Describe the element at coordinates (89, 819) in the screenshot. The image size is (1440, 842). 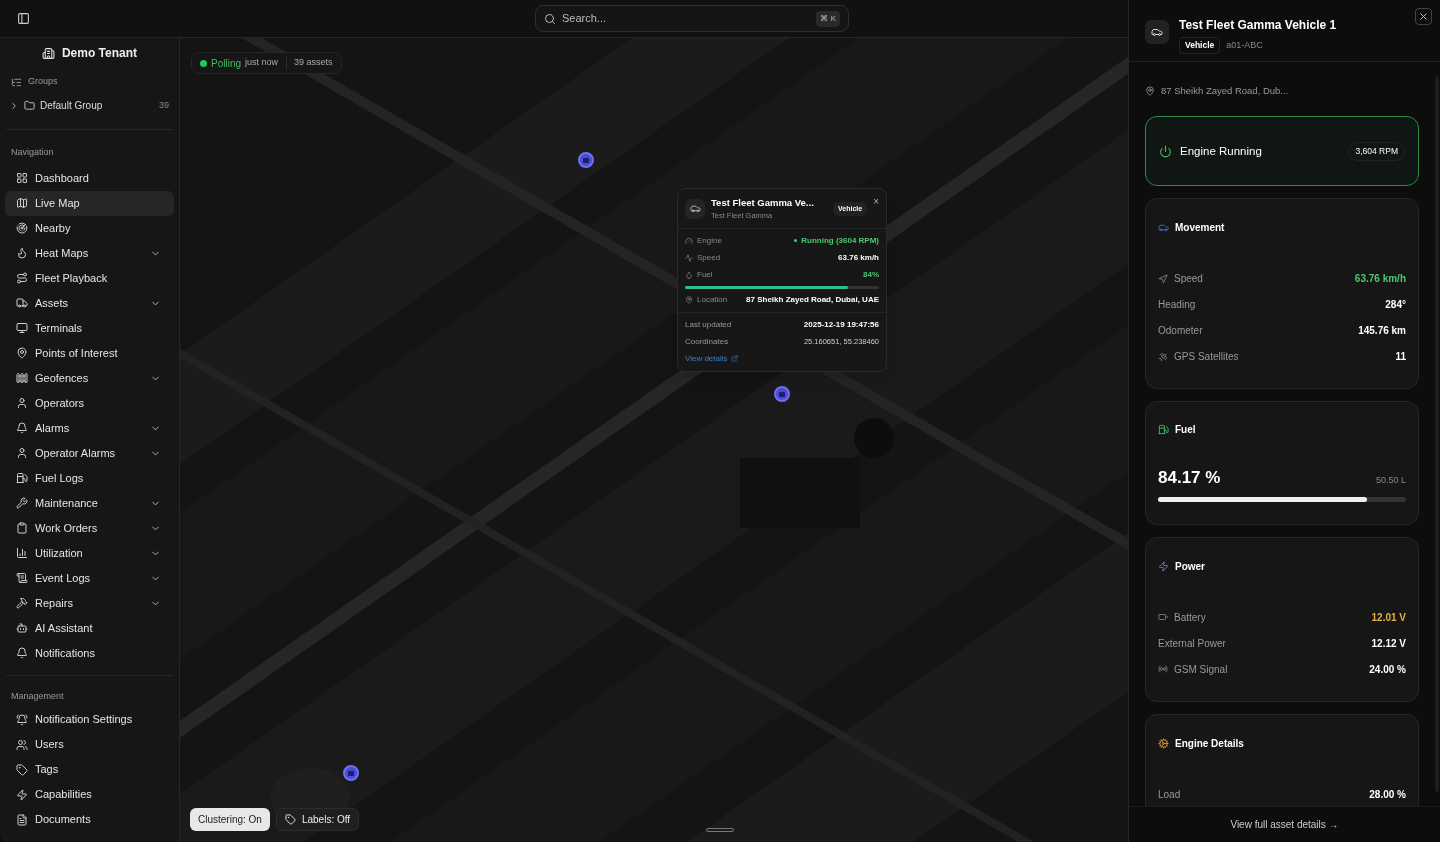
I see `nav-item: Documents` at that location.